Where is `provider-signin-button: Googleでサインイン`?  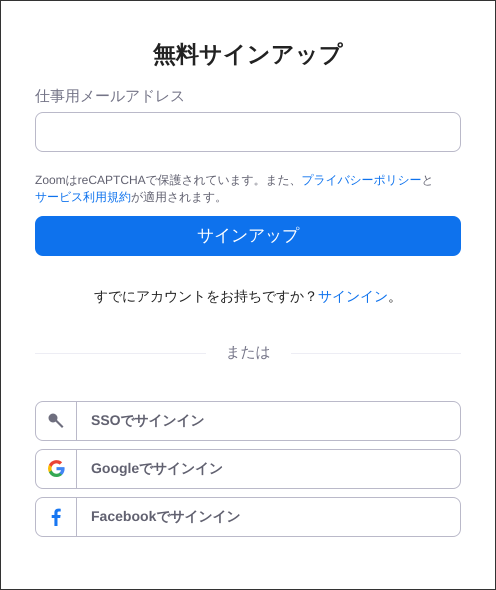
provider-signin-button: Googleでサインイン is located at coordinates (248, 468).